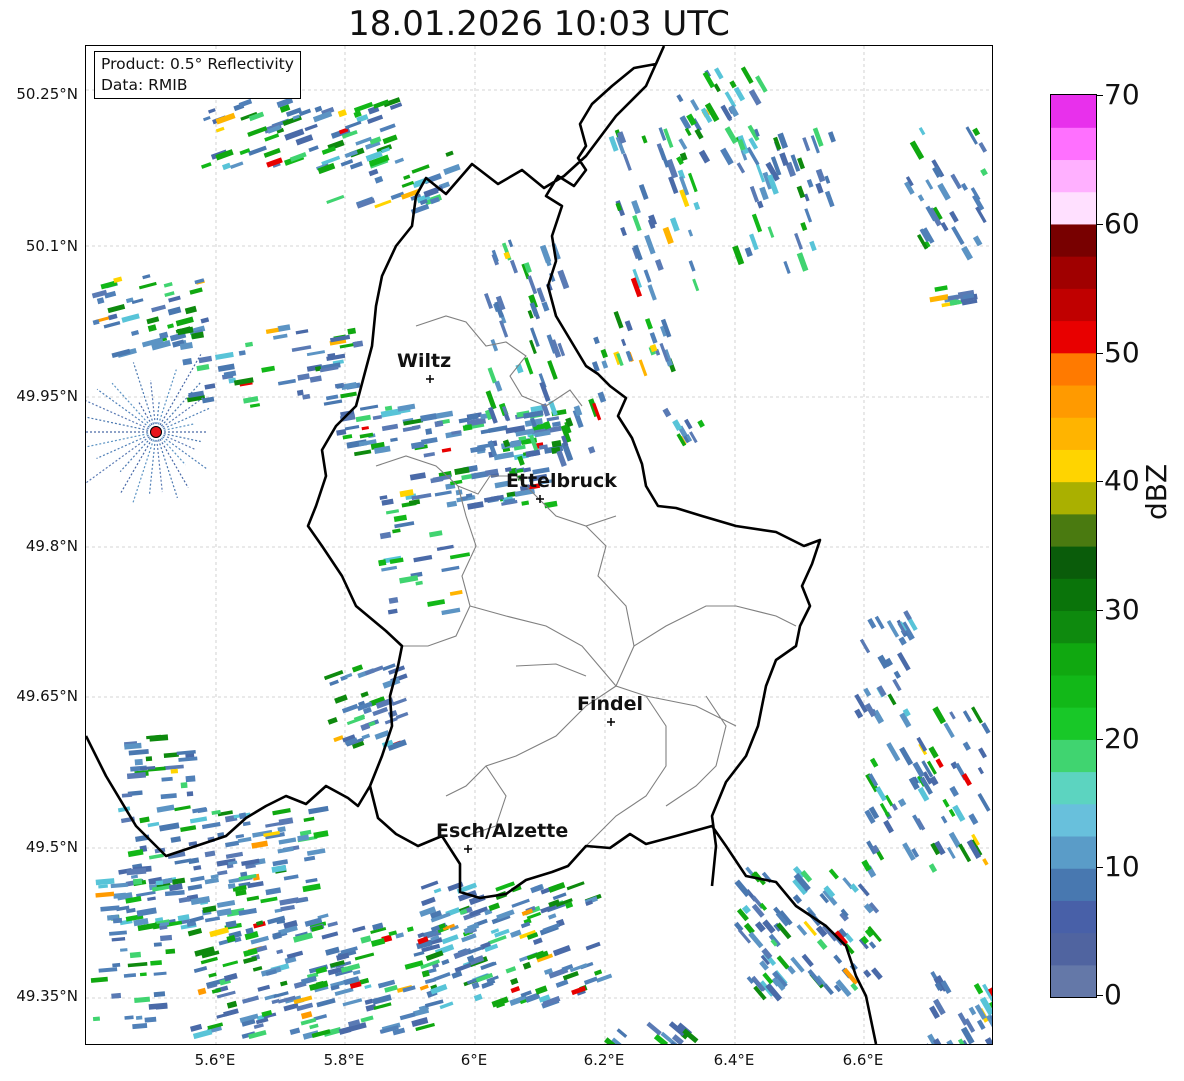  Describe the element at coordinates (1122, 866) in the screenshot. I see `colorbar-label: 10` at that location.